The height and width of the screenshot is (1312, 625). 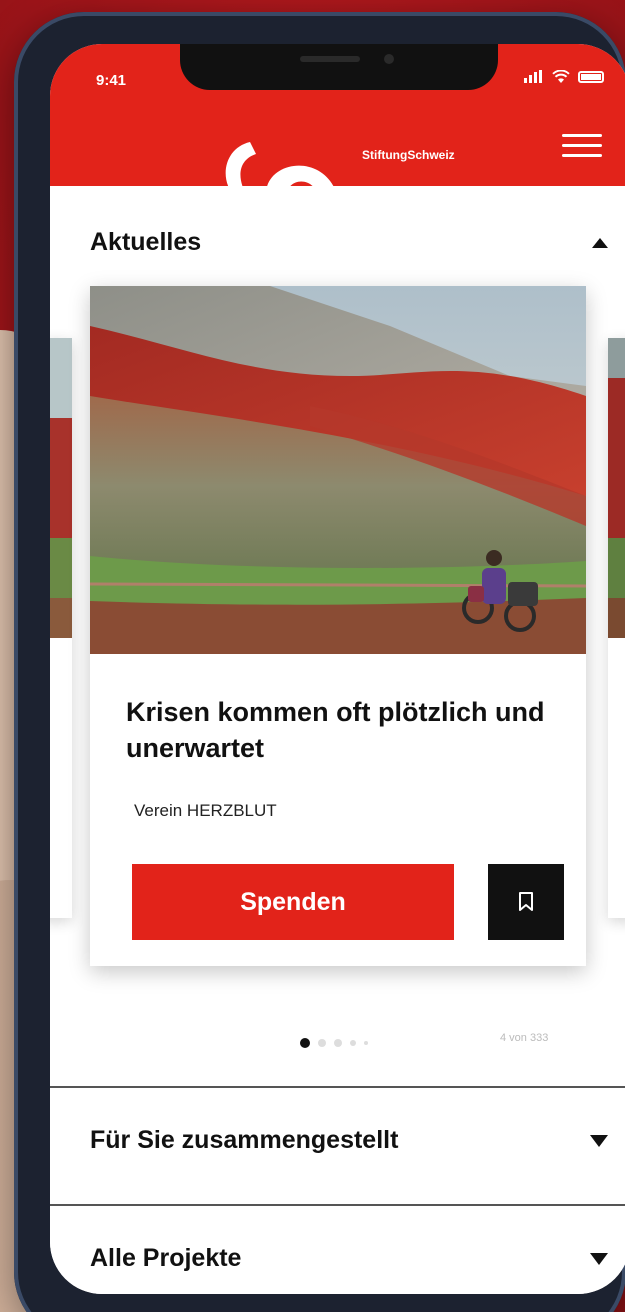 What do you see at coordinates (146, 242) in the screenshot?
I see `section-news-title: Aktuelles` at bounding box center [146, 242].